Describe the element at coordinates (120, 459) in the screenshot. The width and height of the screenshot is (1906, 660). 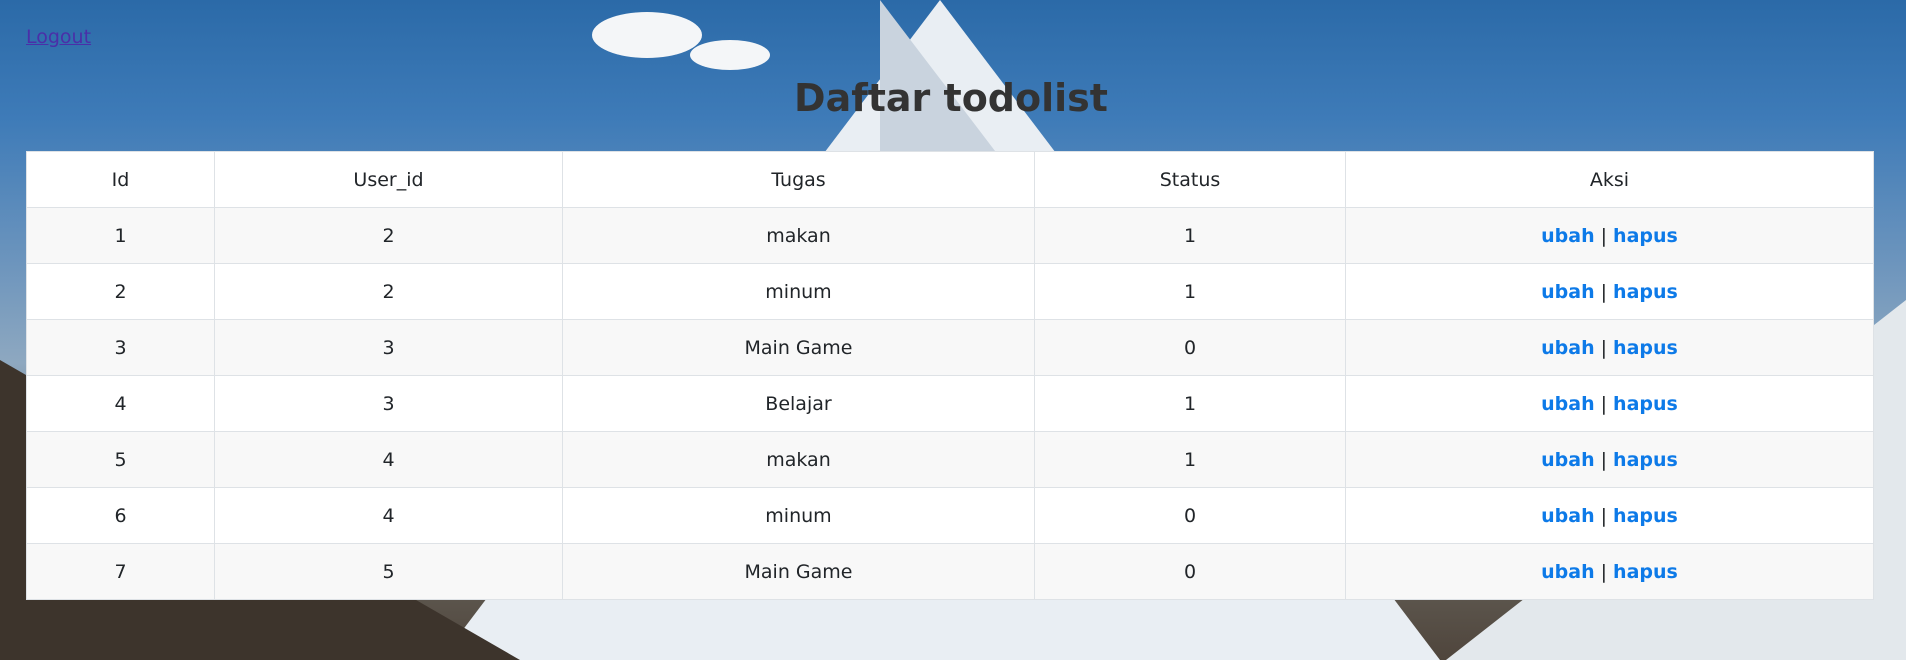
I see `cell-id: 5` at that location.